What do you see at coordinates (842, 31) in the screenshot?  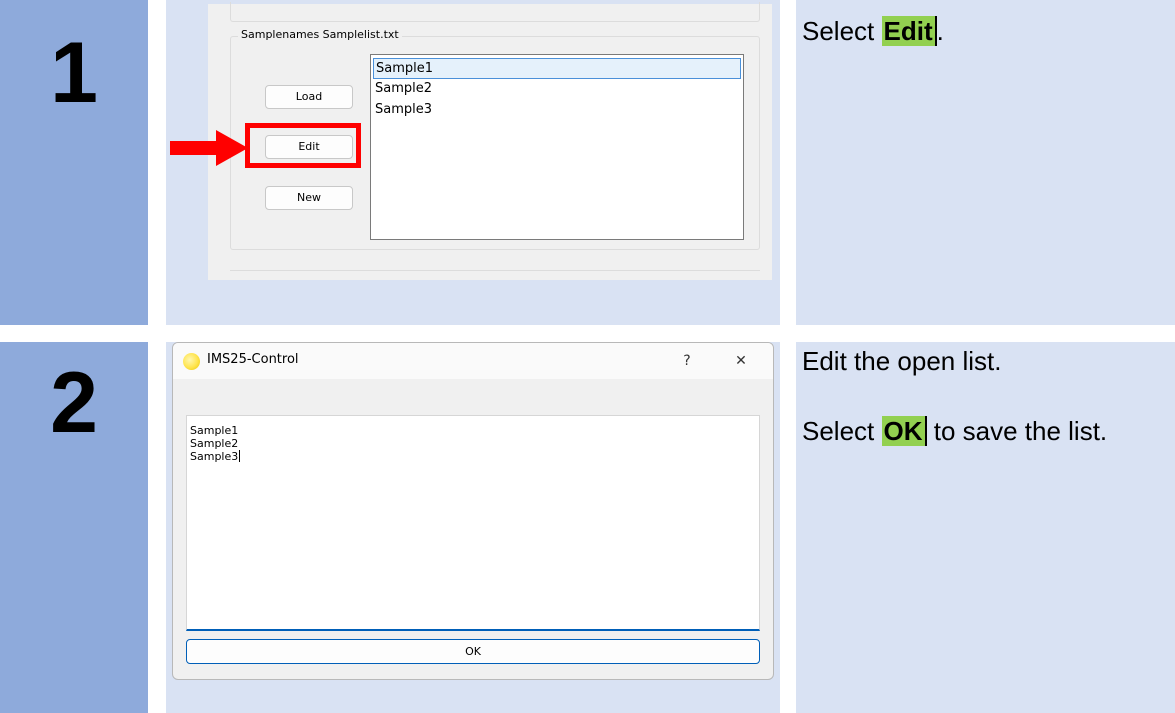 I see `step-1-instruction-prefix: Select` at bounding box center [842, 31].